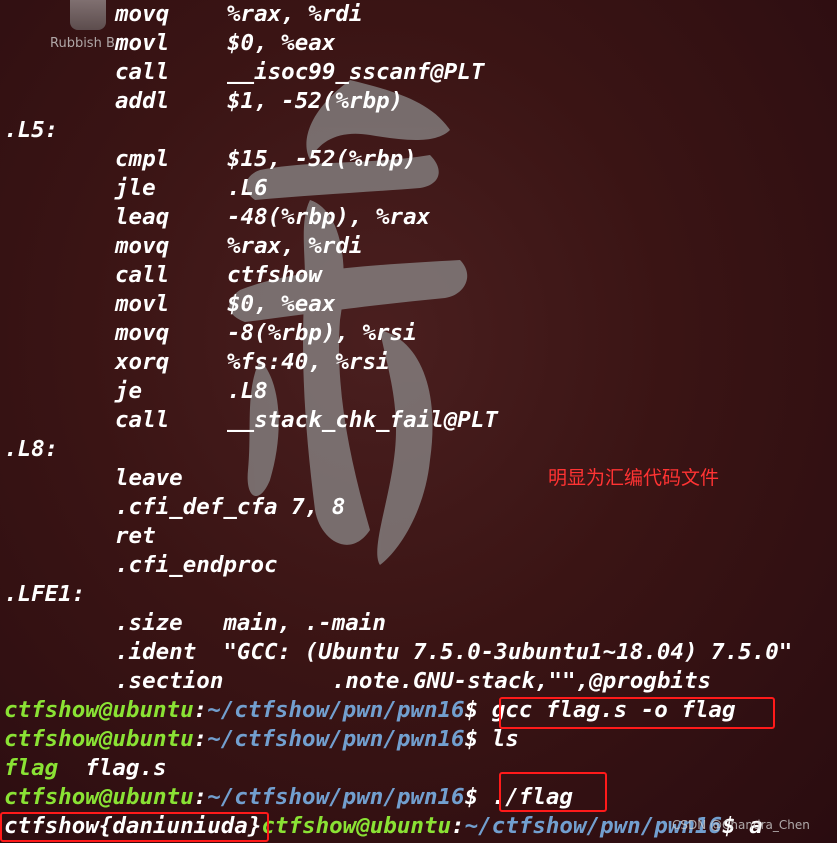  What do you see at coordinates (637, 713) in the screenshot?
I see `highlight-box-gcc-command` at bounding box center [637, 713].